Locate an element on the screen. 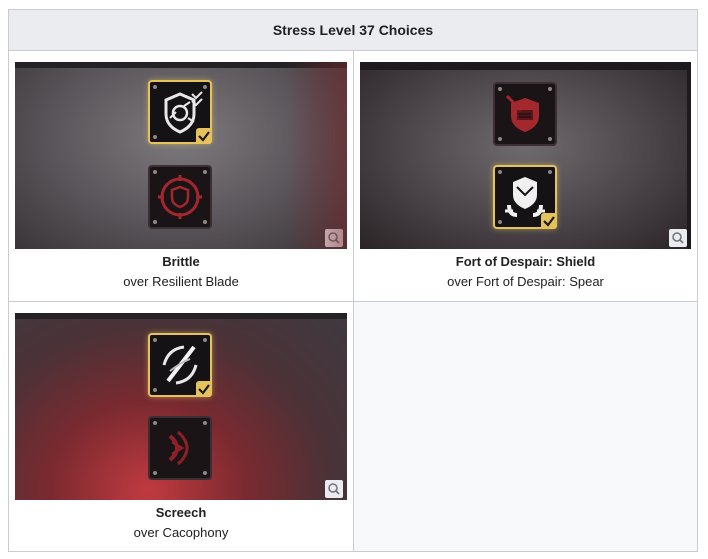 The image size is (708, 559). choice-title: Fort of Despair: Shield is located at coordinates (525, 261).